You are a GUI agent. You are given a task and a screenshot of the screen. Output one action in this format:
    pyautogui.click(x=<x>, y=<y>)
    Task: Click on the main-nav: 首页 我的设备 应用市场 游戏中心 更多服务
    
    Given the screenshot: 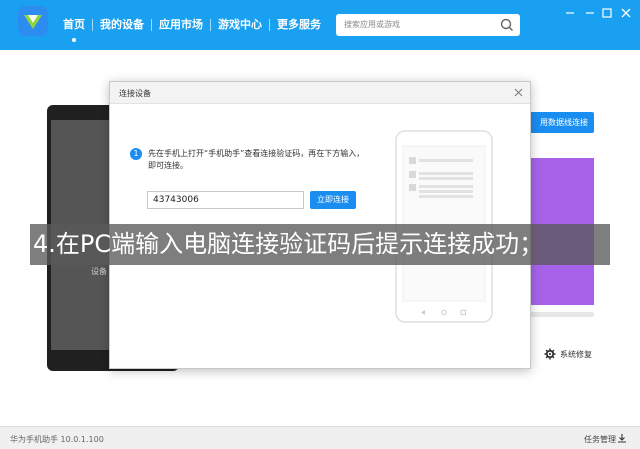 What is the action you would take?
    pyautogui.click(x=192, y=29)
    